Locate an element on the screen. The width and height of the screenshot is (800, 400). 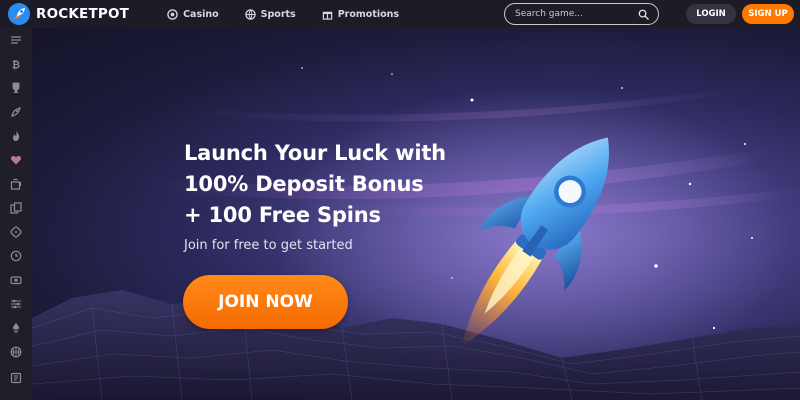
sidebar-item-rocket is located at coordinates (16, 112).